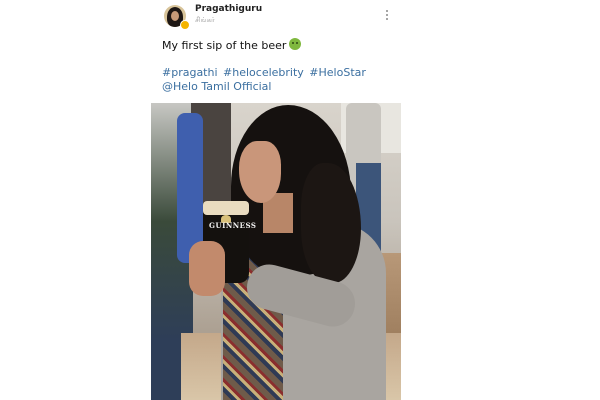  I want to click on caption-text: My first sip of the beer, so click(224, 45).